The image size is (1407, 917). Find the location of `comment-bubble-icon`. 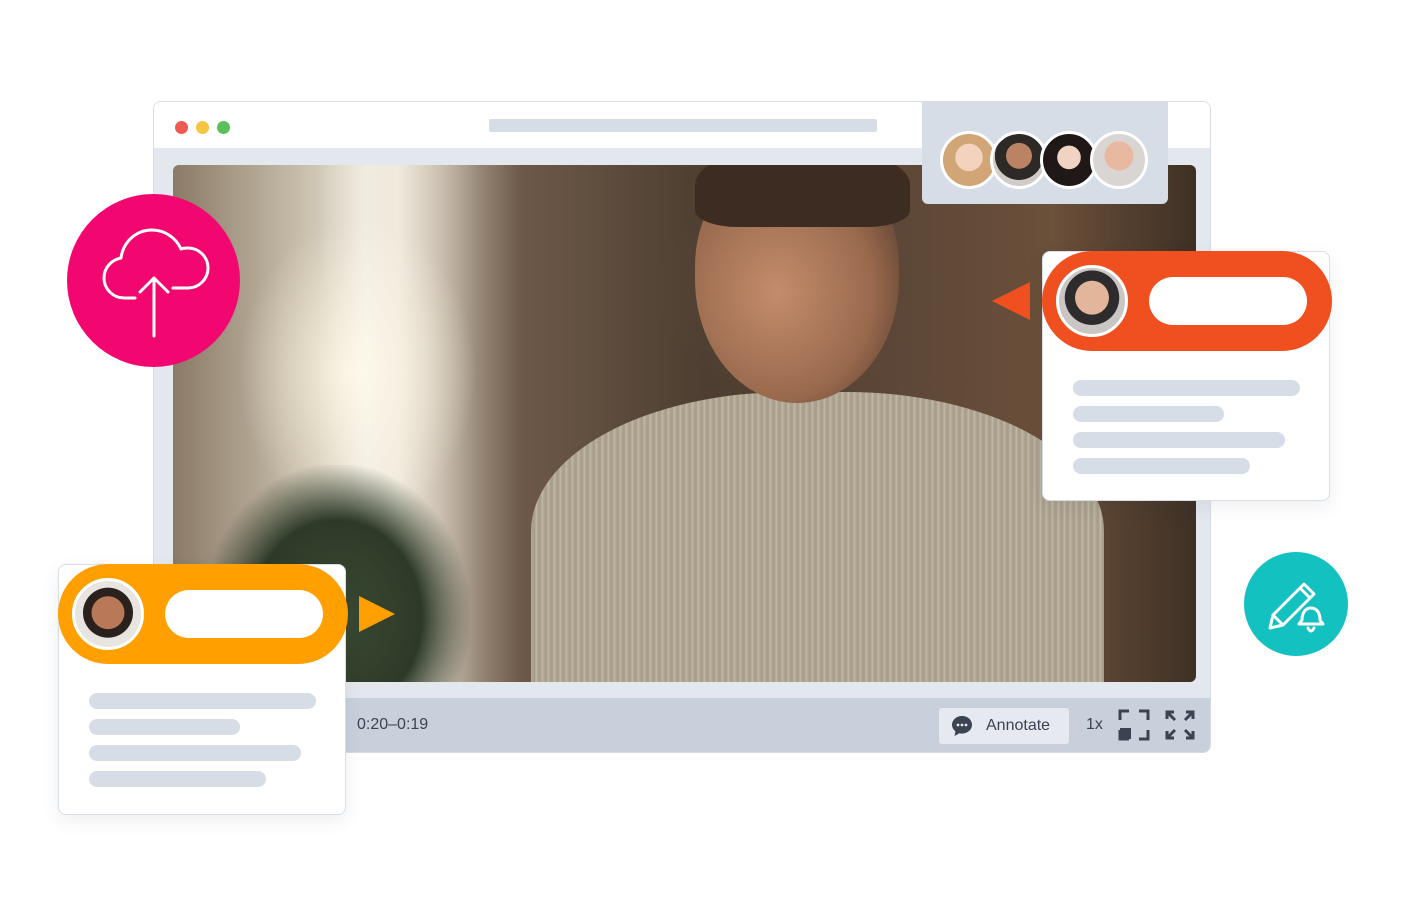

comment-bubble-icon is located at coordinates (962, 726).